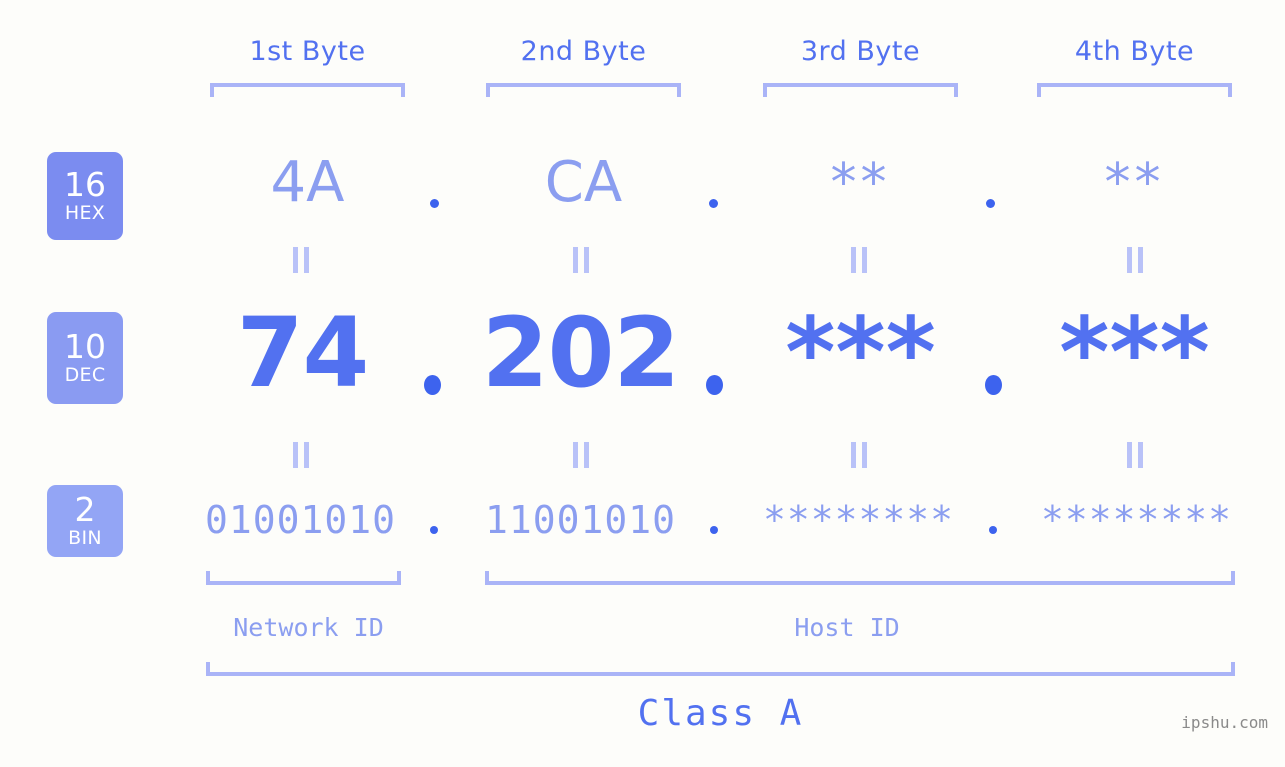 The height and width of the screenshot is (767, 1285). What do you see at coordinates (583, 182) in the screenshot?
I see `hex-value-byte-2: CA` at bounding box center [583, 182].